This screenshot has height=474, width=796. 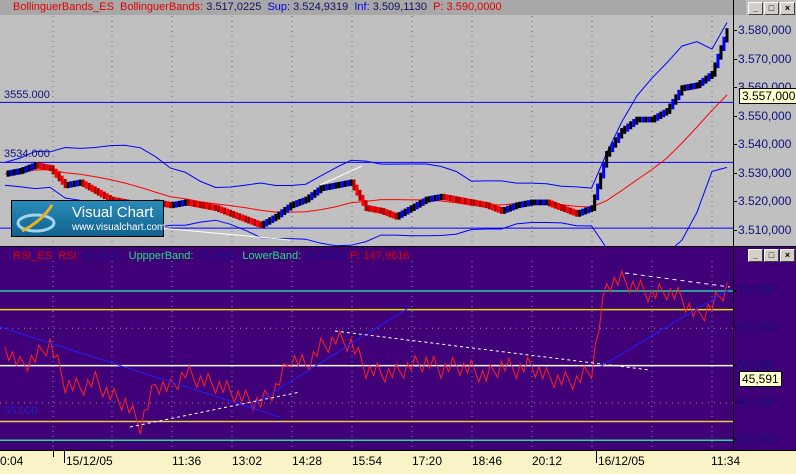 What do you see at coordinates (307, 461) in the screenshot?
I see `time-label: 14:28` at bounding box center [307, 461].